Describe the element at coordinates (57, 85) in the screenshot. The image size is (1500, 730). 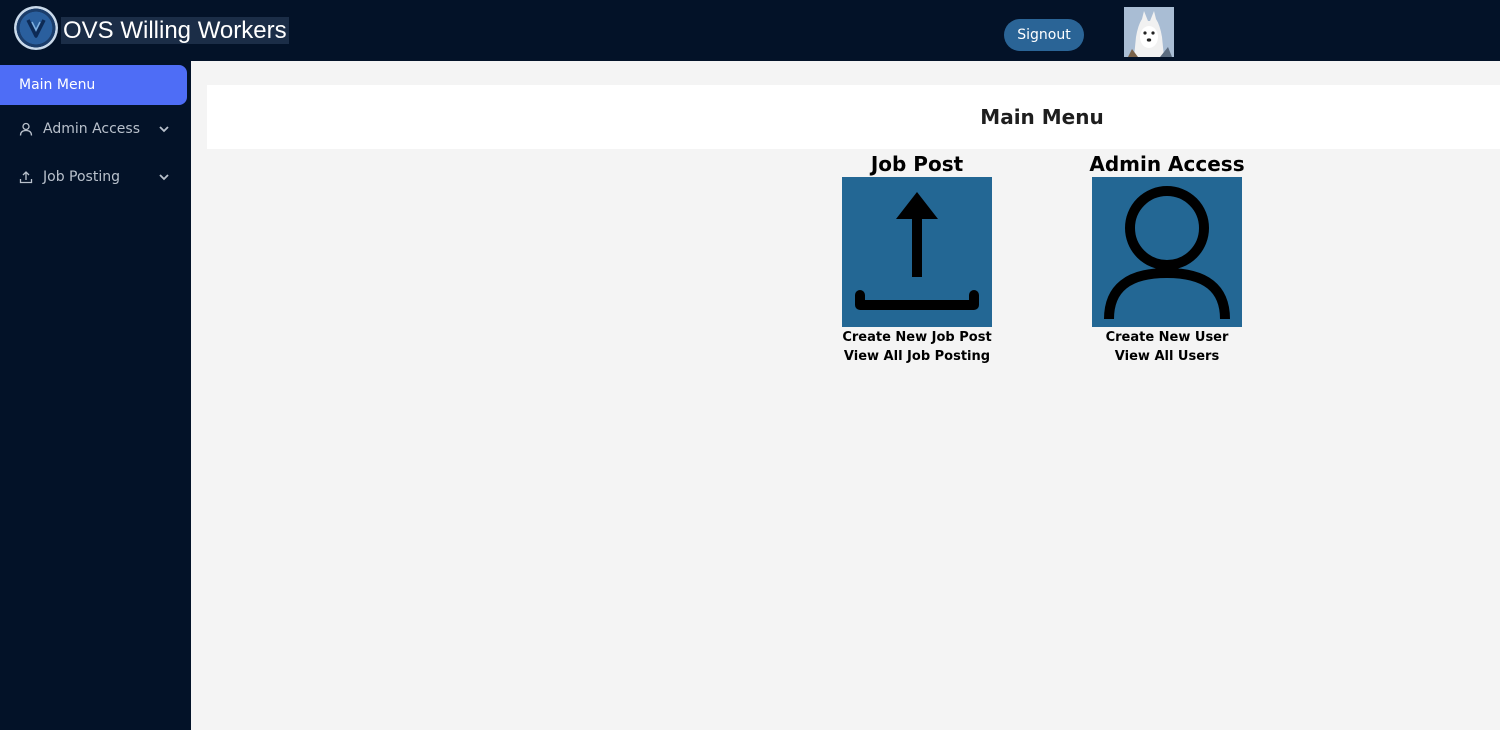
I see `sidebar-item-label: Main Menu` at that location.